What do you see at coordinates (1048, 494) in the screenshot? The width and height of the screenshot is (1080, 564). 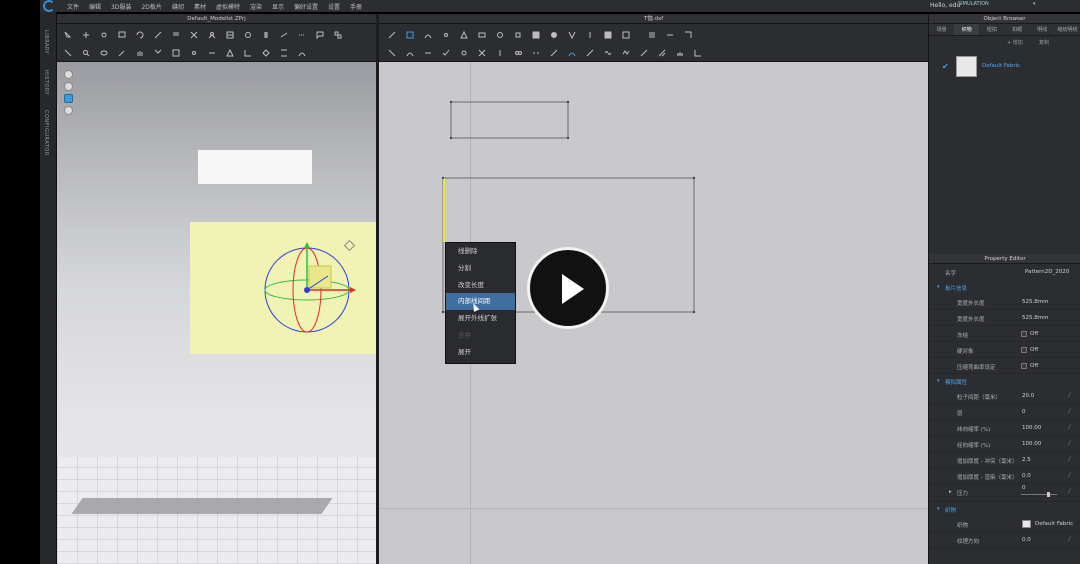 I see `slider-knob` at bounding box center [1048, 494].